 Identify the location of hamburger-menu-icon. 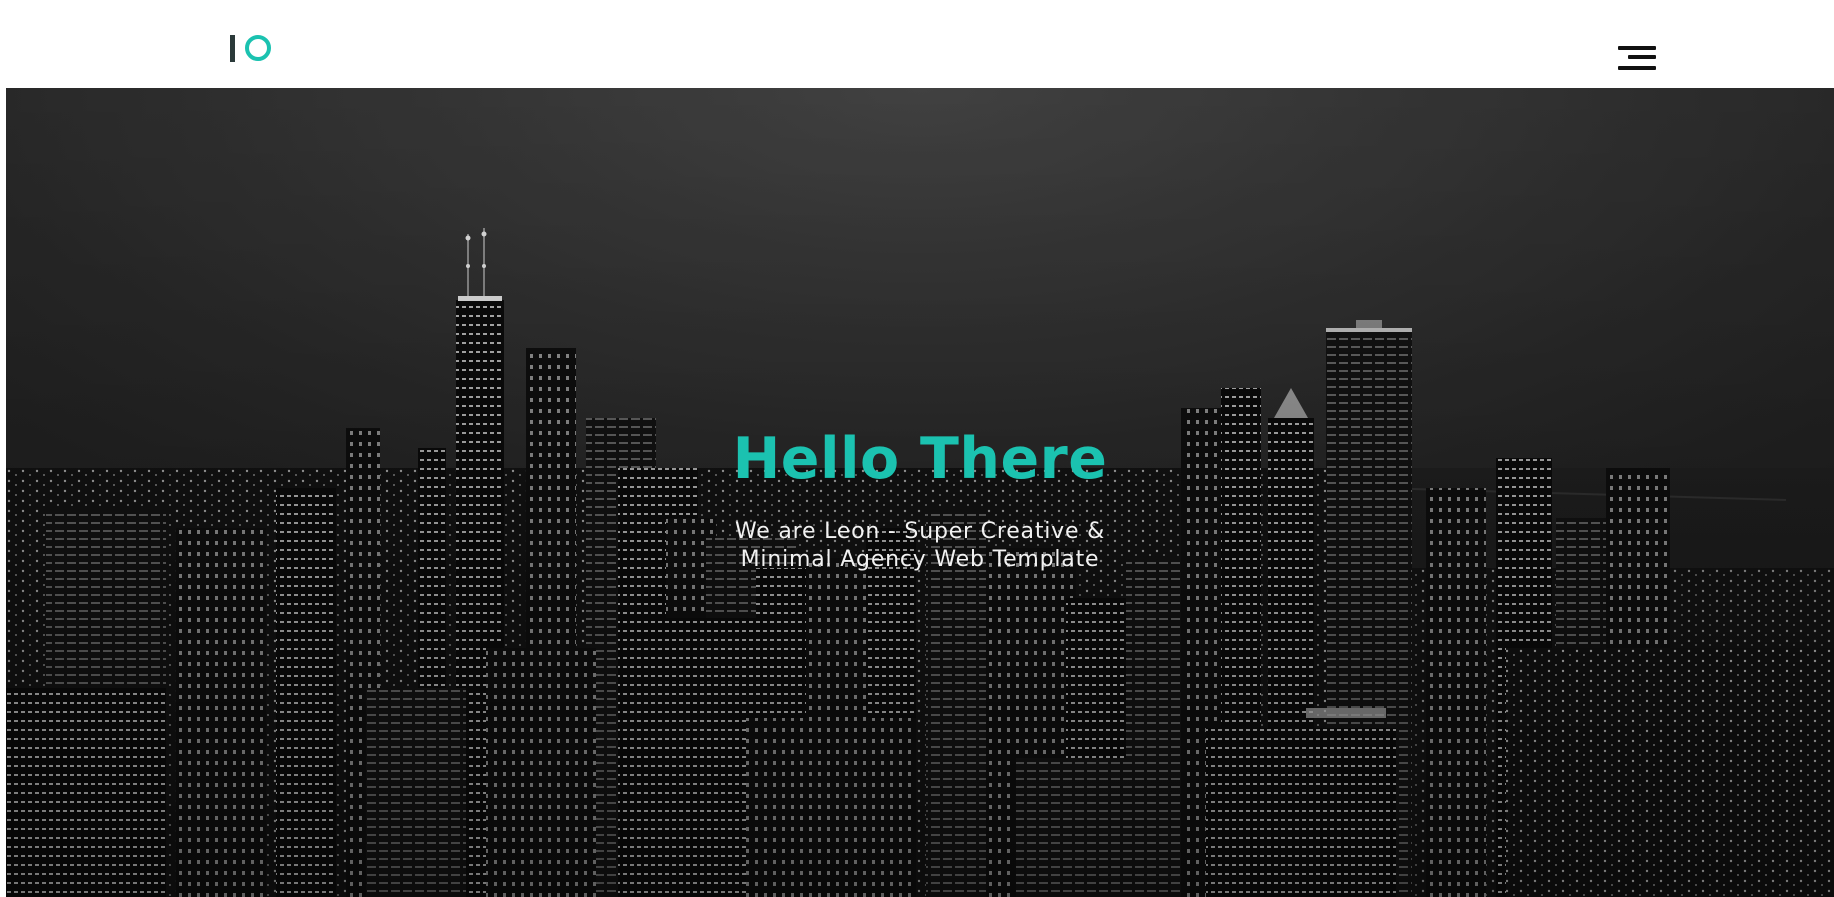
(1635, 58).